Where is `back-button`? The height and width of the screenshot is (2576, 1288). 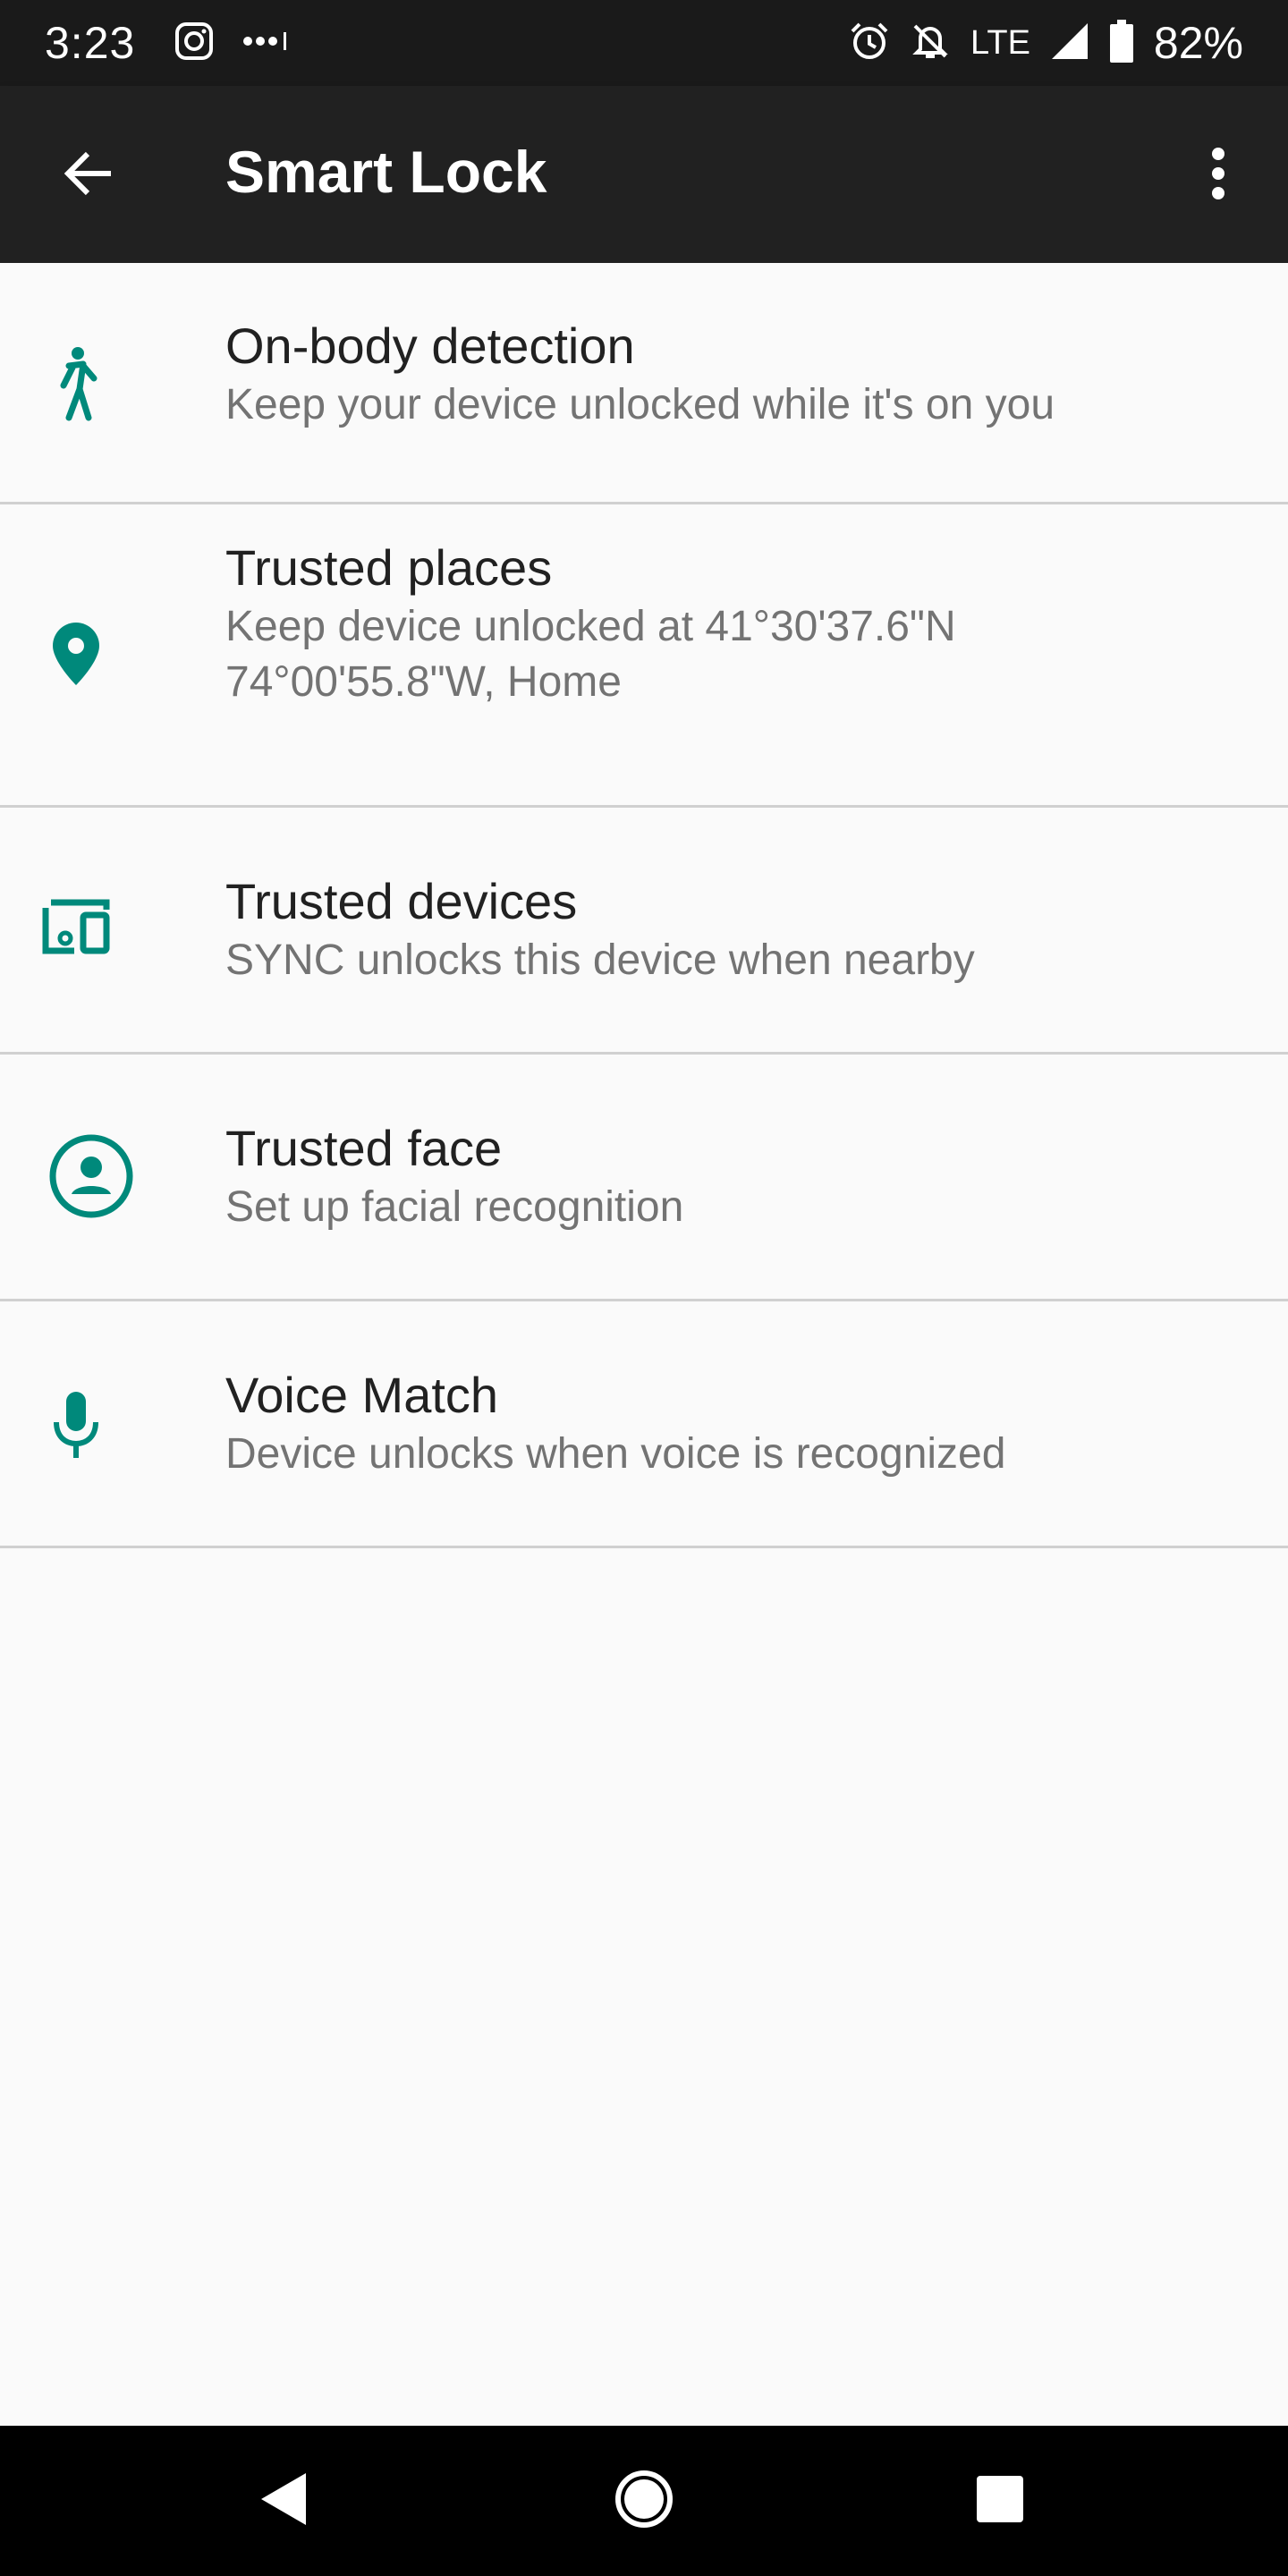
back-button is located at coordinates (87, 175).